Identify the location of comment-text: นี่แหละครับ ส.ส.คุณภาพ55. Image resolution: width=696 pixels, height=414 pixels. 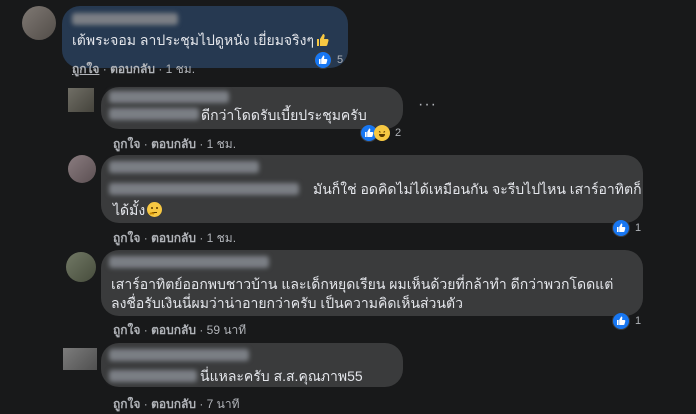
(281, 376).